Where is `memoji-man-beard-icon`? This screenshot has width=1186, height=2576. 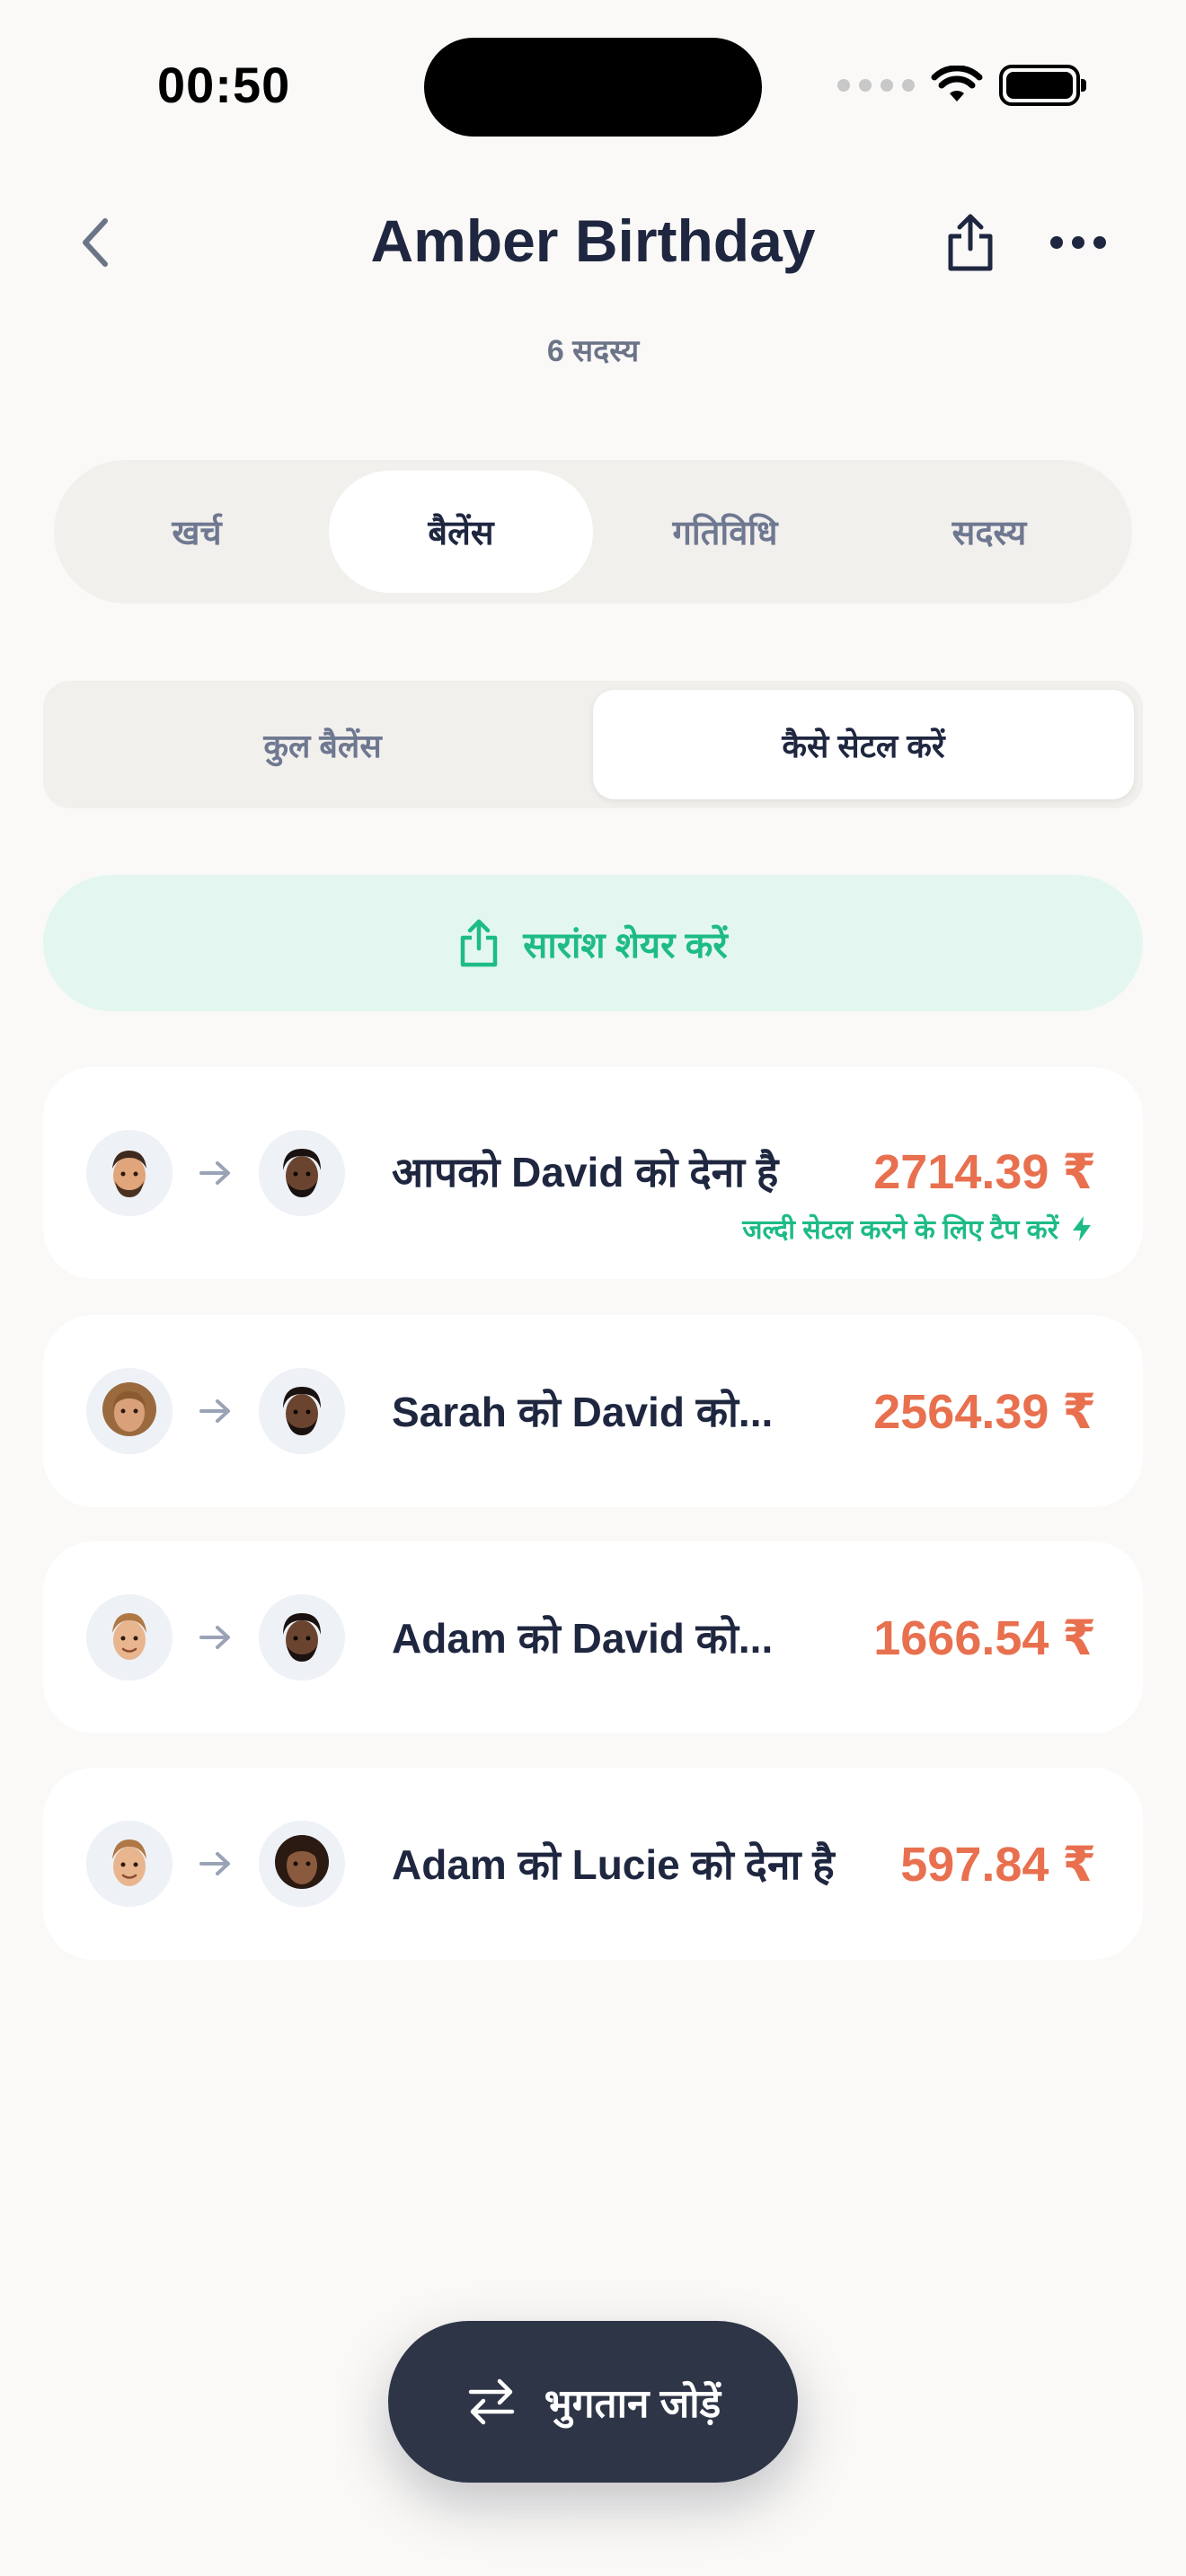
memoji-man-beard-icon is located at coordinates (129, 1174).